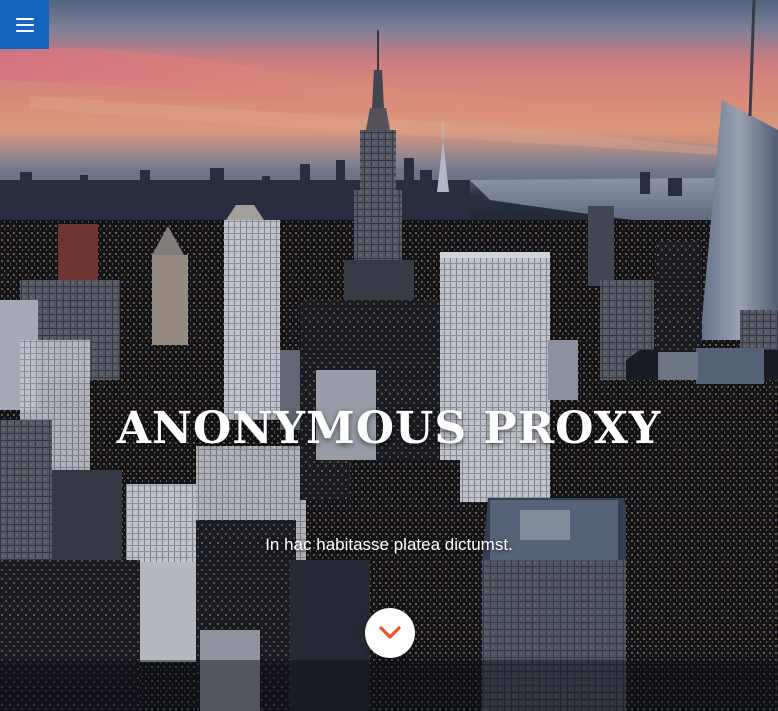 The height and width of the screenshot is (711, 778). I want to click on chevron-down-icon, so click(390, 632).